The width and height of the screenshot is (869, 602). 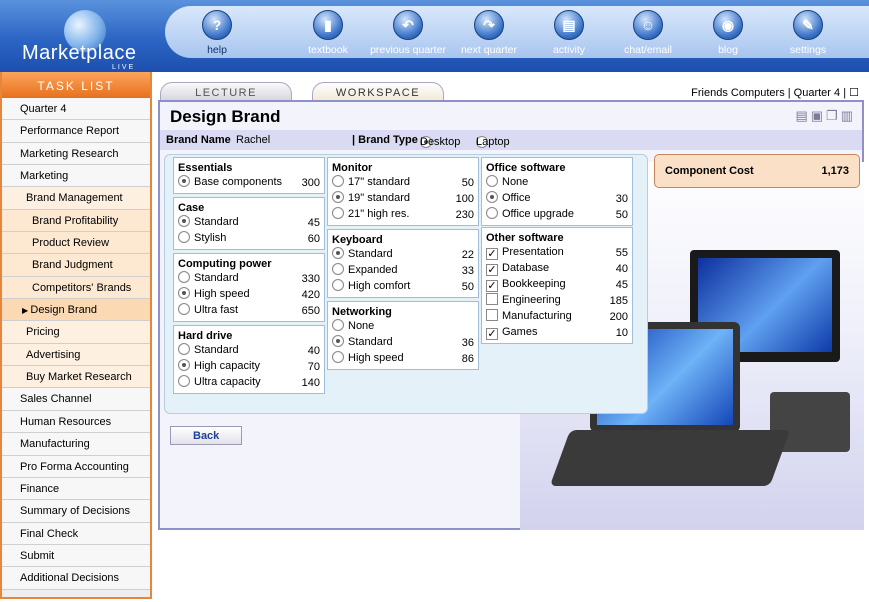 What do you see at coordinates (403, 215) in the screenshot?
I see `option-row: 21" high res. 230` at bounding box center [403, 215].